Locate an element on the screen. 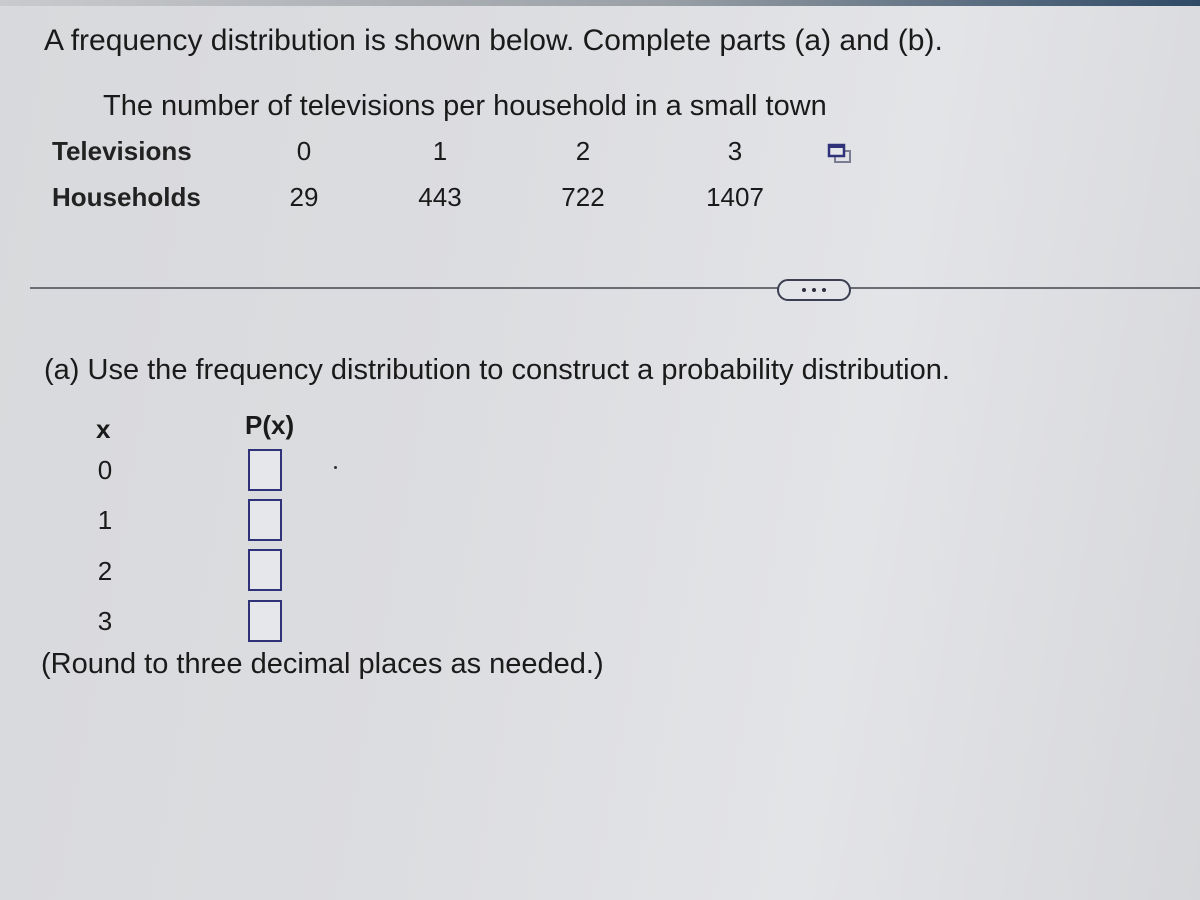  x-value: 3 is located at coordinates (105, 621).